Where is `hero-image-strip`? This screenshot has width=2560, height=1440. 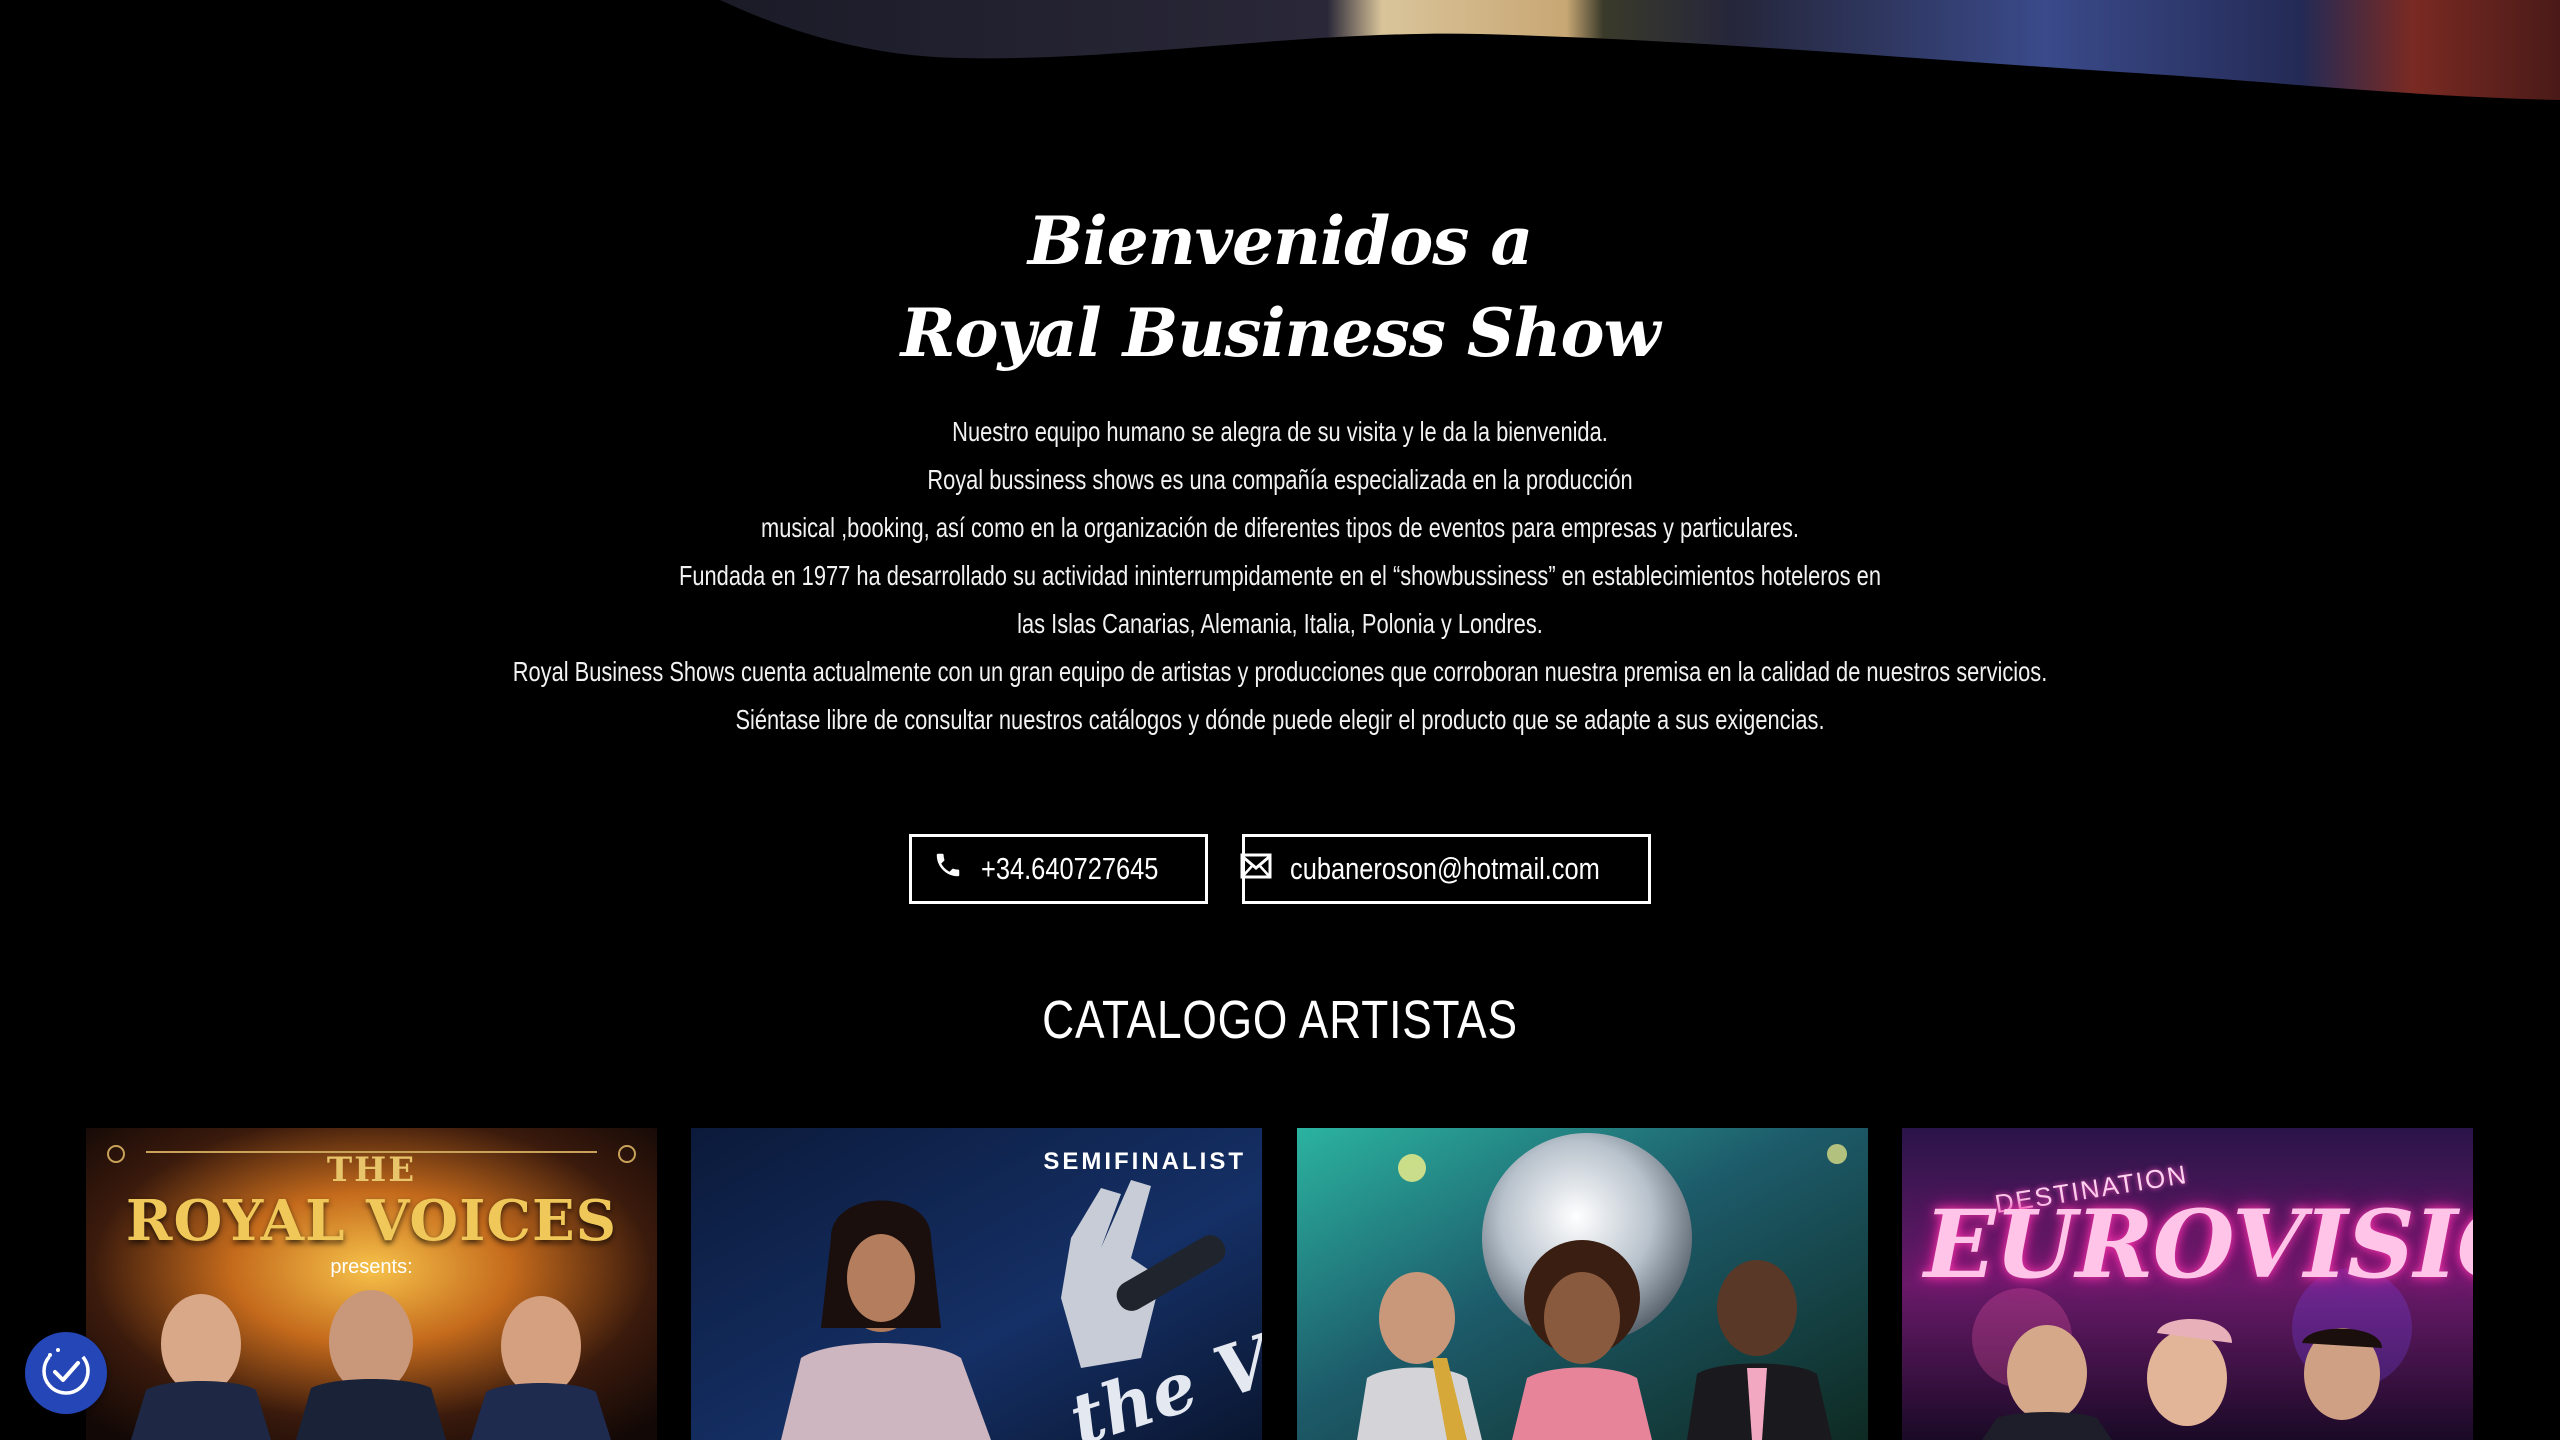 hero-image-strip is located at coordinates (1280, 55).